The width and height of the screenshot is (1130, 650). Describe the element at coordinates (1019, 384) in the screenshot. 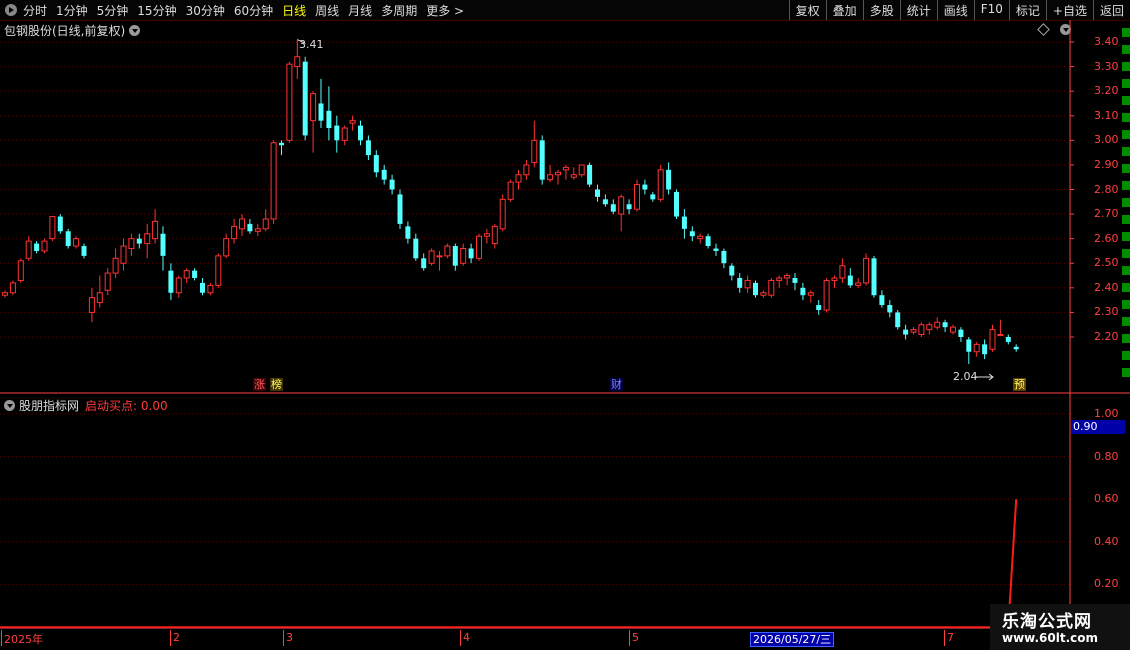

I see `event-badge: 预` at that location.